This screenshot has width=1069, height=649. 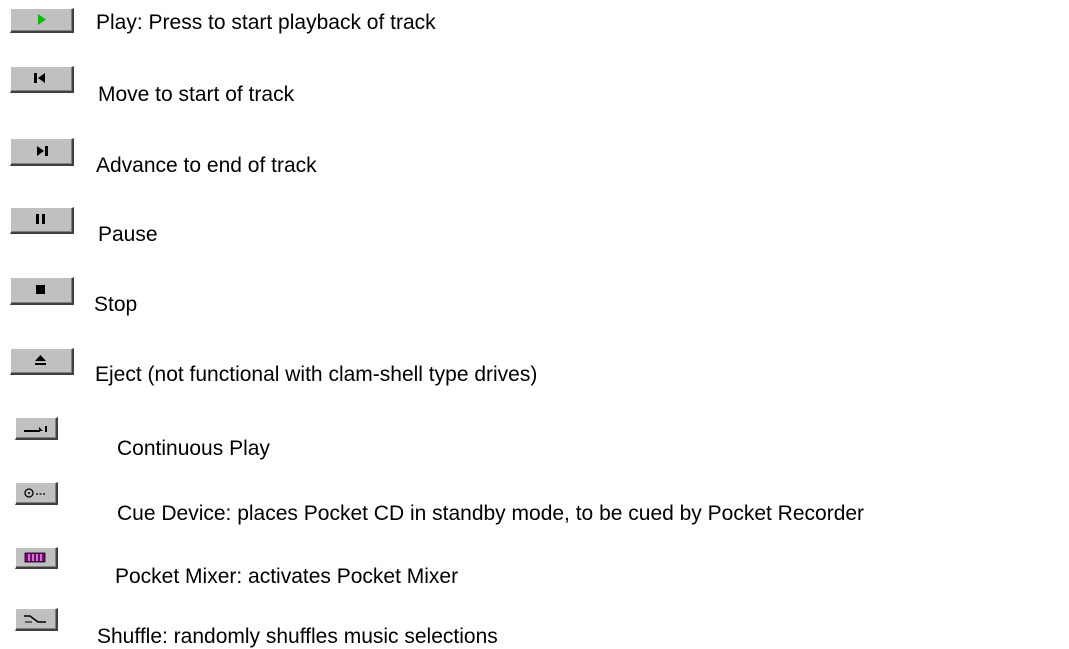 I want to click on play-description: Play: Press to start playback of track, so click(x=266, y=22).